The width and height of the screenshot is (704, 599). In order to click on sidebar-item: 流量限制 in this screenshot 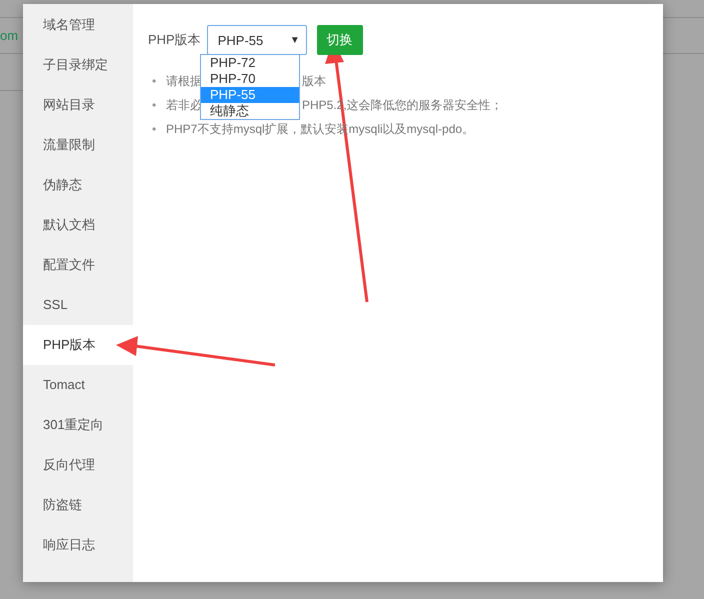, I will do `click(78, 145)`.